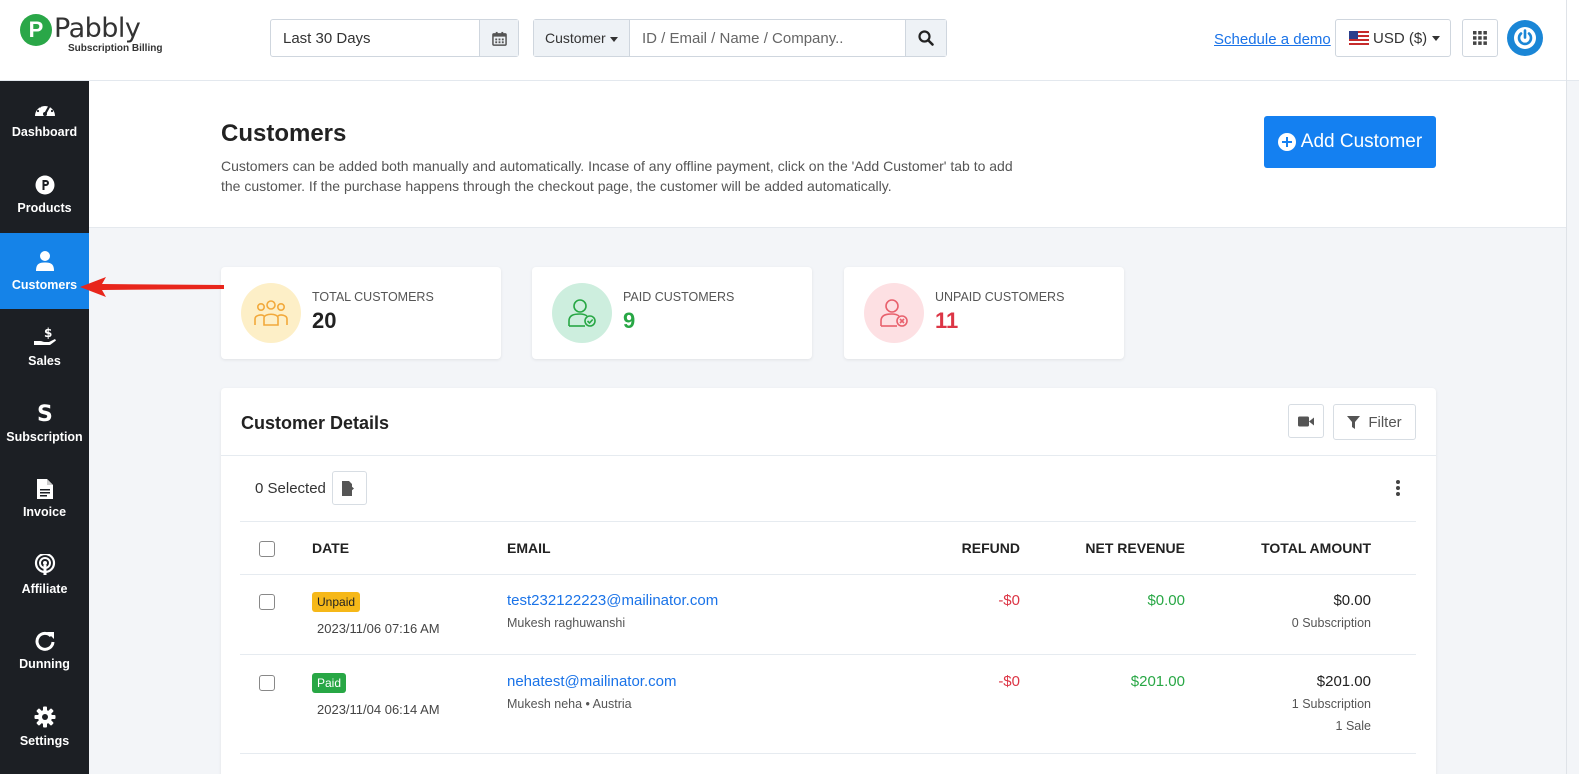 The image size is (1579, 774). What do you see at coordinates (44, 361) in the screenshot?
I see `sidebar-item-label: Sales` at bounding box center [44, 361].